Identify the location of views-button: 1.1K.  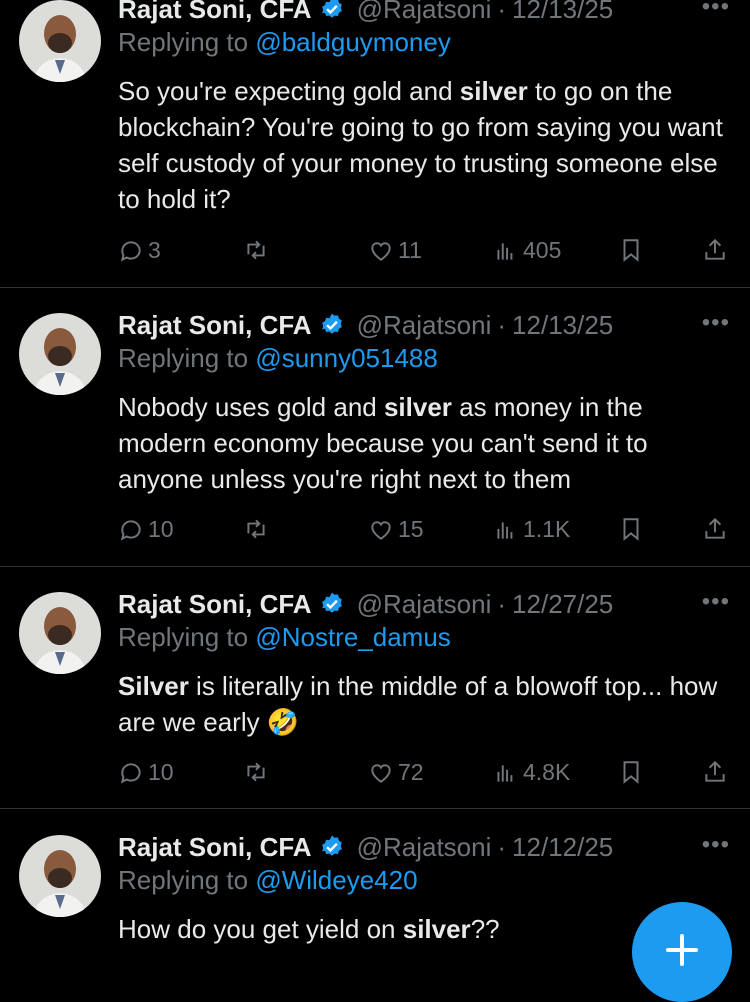
(531, 529).